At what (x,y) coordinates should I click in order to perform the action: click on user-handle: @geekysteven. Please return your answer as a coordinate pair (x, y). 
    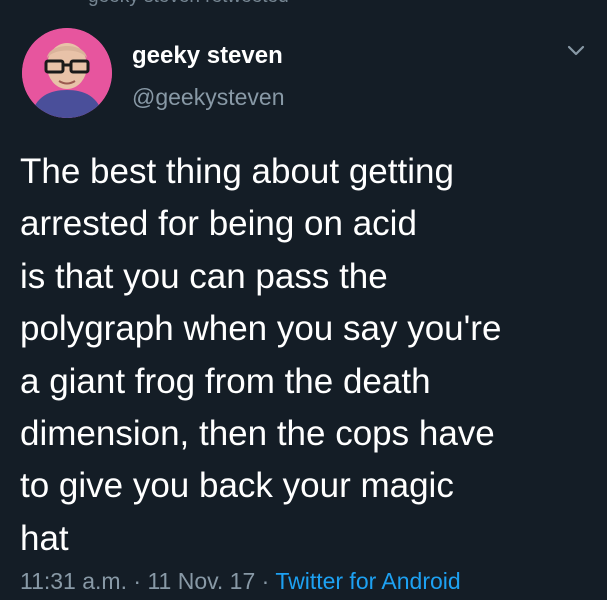
    Looking at the image, I should click on (208, 97).